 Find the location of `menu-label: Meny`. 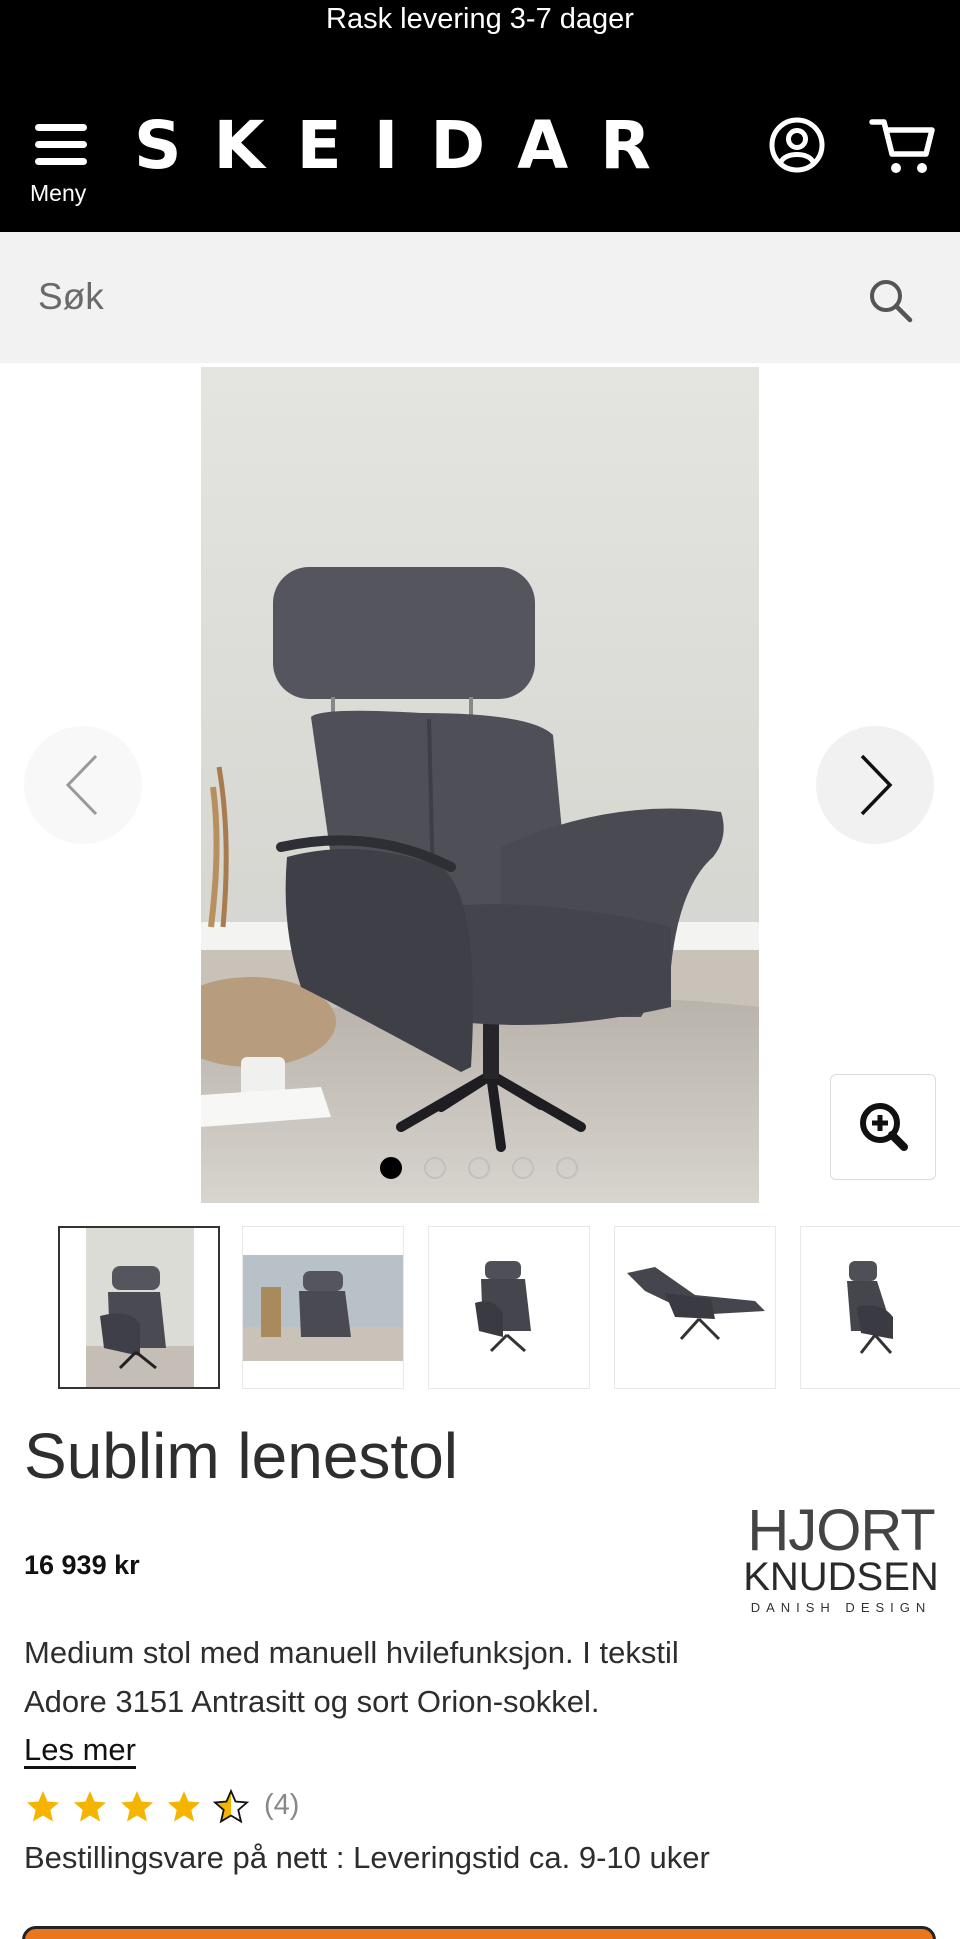

menu-label: Meny is located at coordinates (58, 193).